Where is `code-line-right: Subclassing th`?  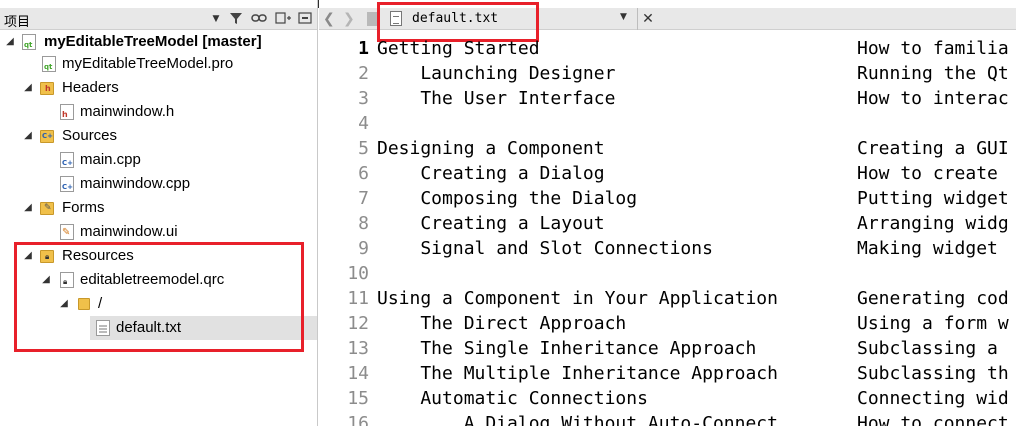
code-line-right: Subclassing th is located at coordinates (933, 373).